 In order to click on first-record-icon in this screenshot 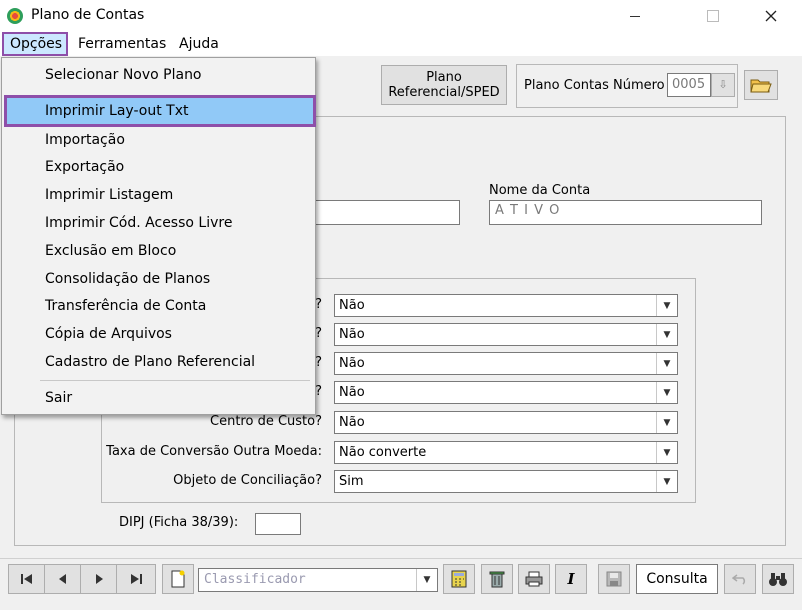, I will do `click(26, 579)`.